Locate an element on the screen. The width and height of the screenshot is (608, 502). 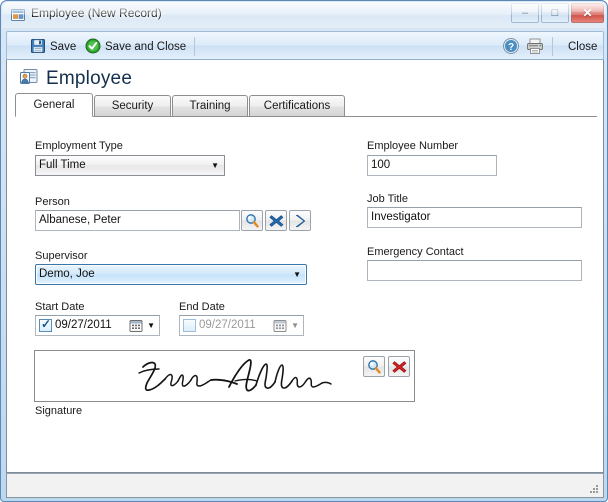
green-check-circle-icon is located at coordinates (93, 47).